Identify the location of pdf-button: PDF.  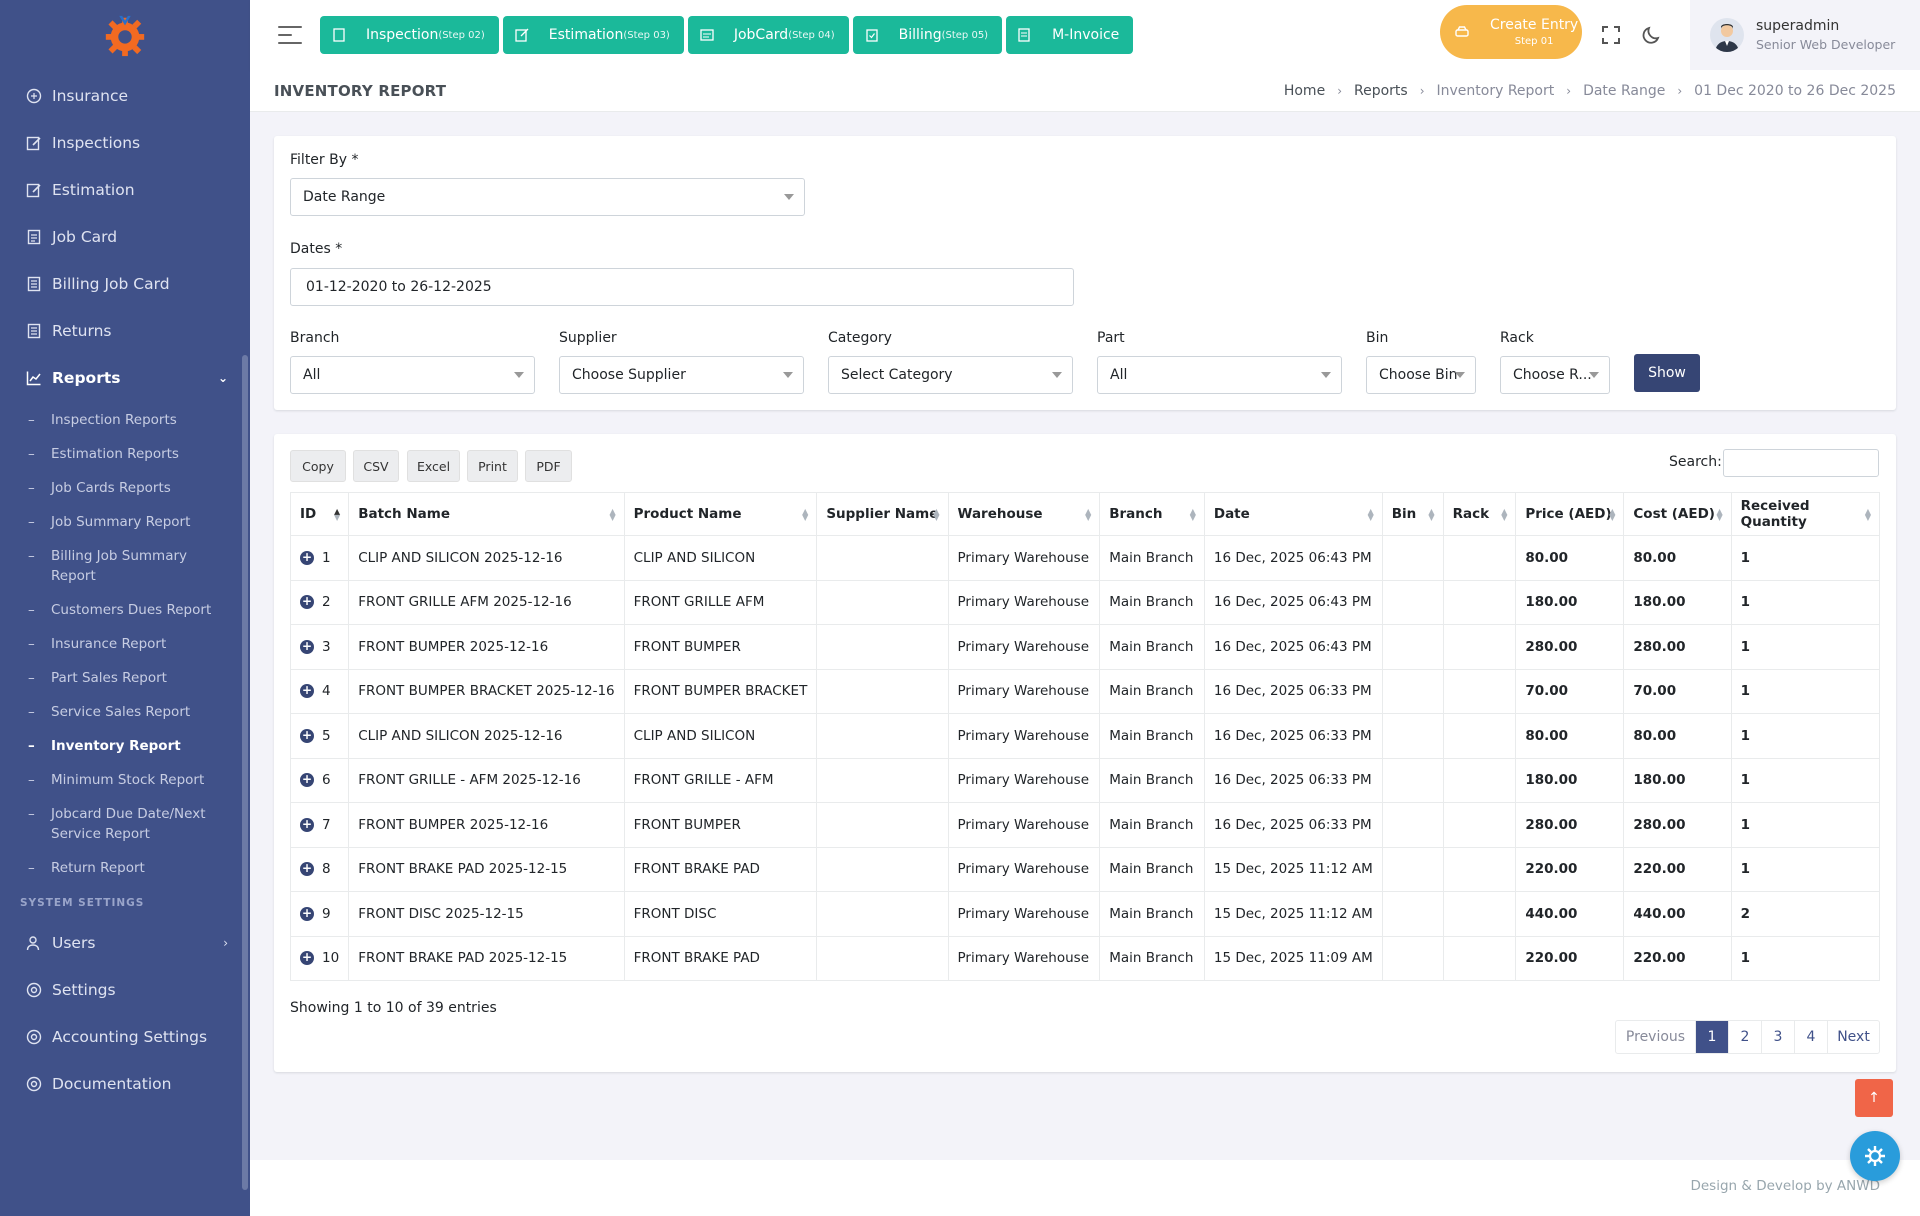
(548, 466).